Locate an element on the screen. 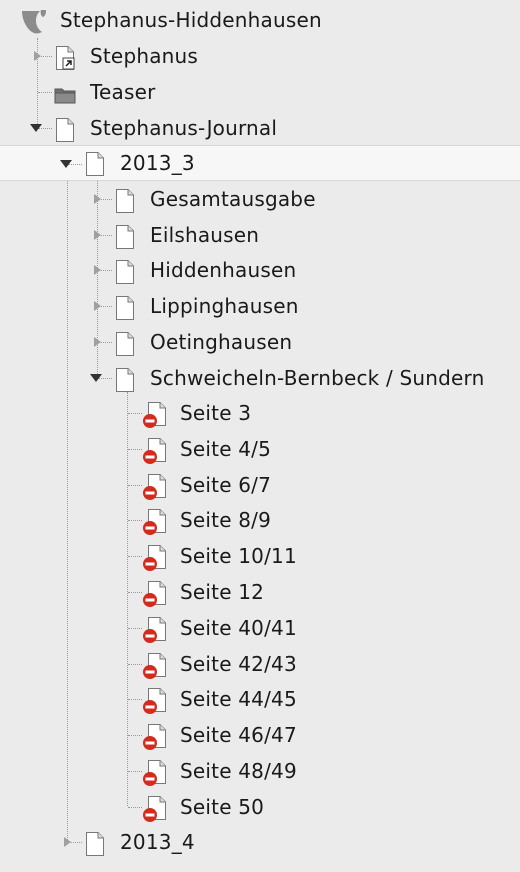 This screenshot has height=872, width=520. tree-node-label: Schweicheln-Bernbeck / Sundern is located at coordinates (317, 378).